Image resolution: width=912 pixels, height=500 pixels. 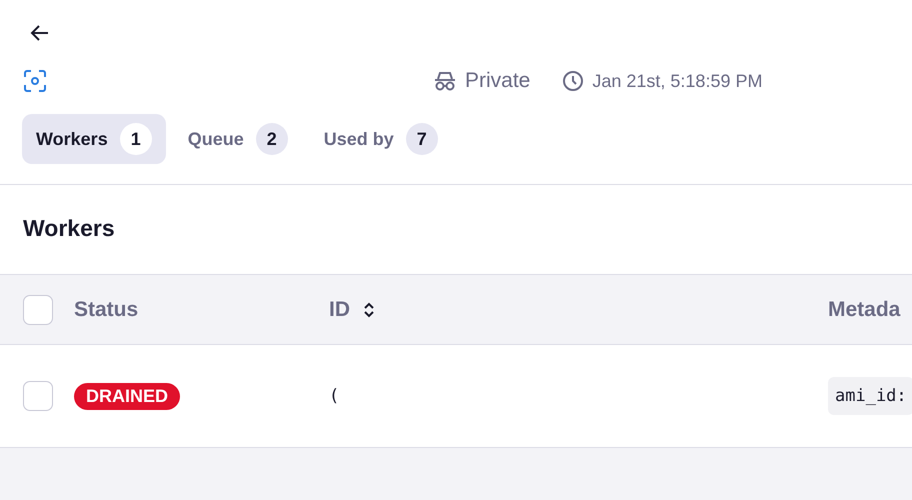 I want to click on column-header: ID, so click(x=339, y=310).